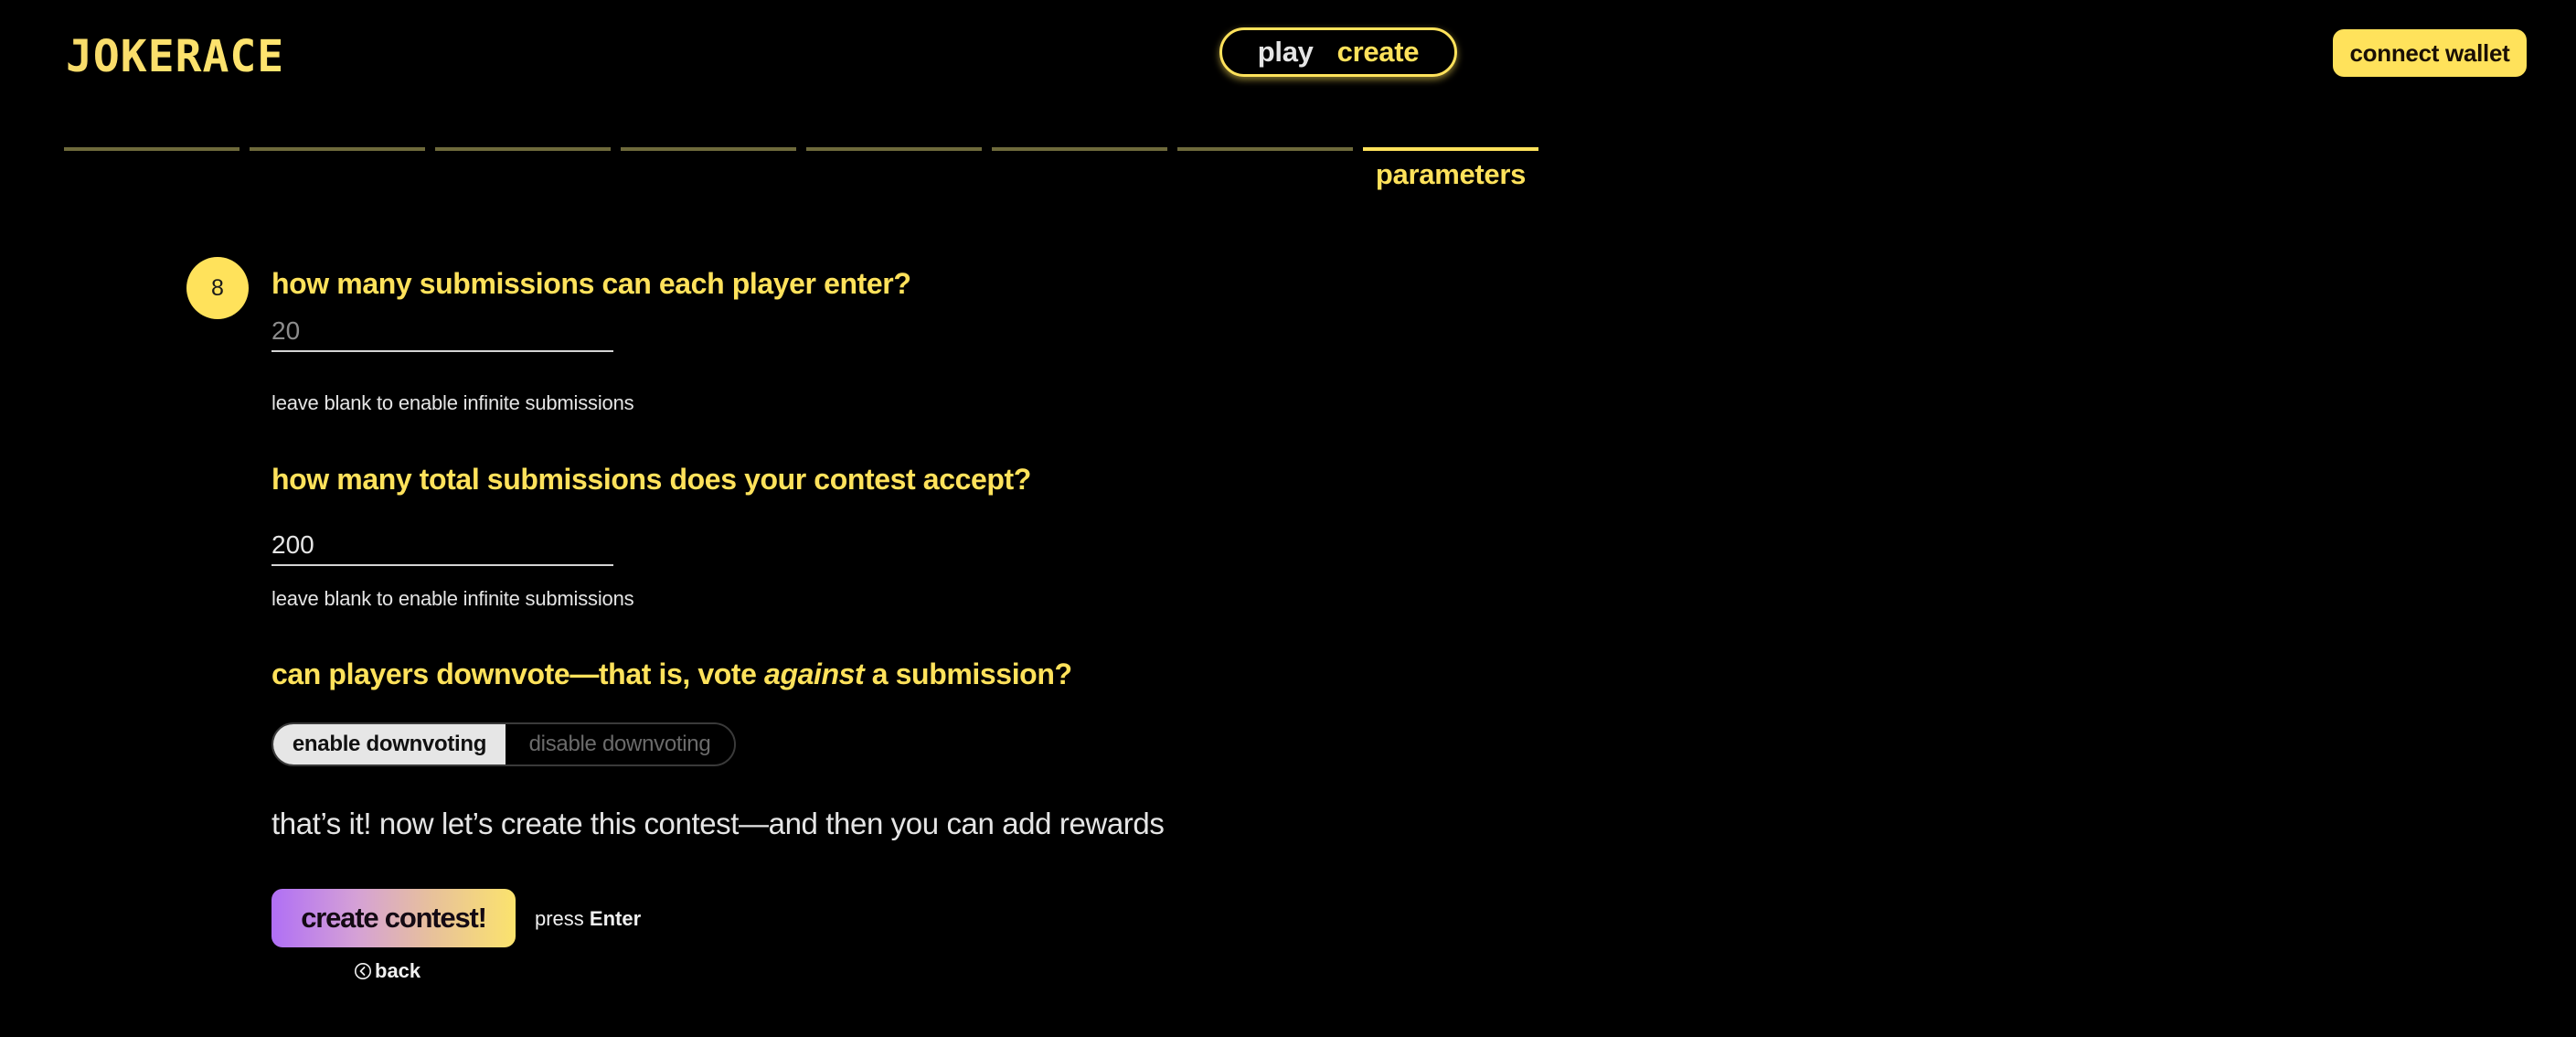 This screenshot has height=1037, width=2576. I want to click on downvoting-toggle: enable downvoting disable downvoting, so click(503, 744).